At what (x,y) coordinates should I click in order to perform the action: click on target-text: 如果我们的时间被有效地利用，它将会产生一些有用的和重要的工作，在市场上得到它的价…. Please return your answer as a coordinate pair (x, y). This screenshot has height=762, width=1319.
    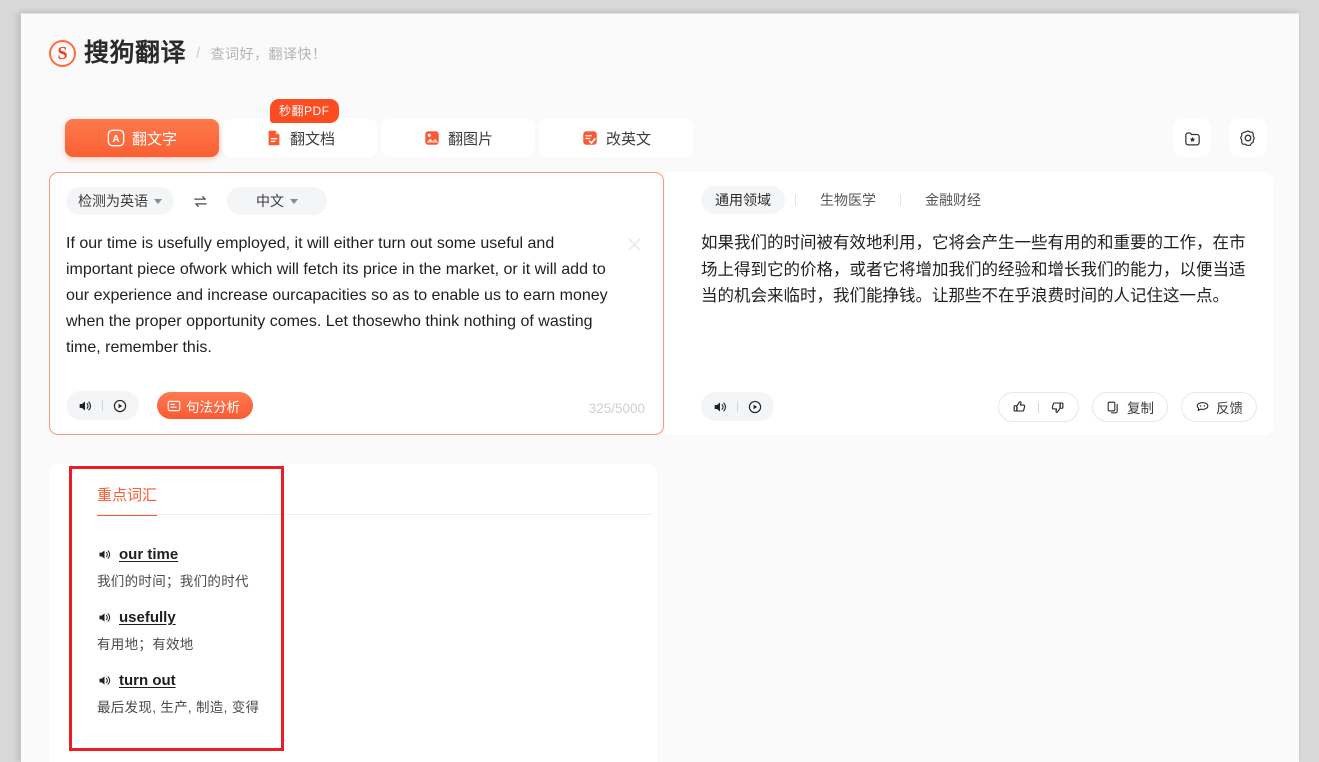
    Looking at the image, I should click on (973, 269).